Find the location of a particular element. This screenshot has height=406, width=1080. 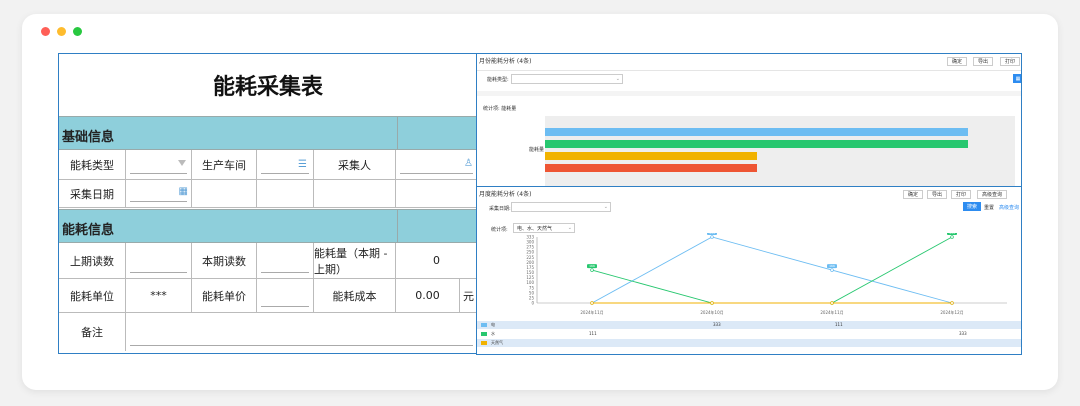

form-row-date: 采集日期 ▦ is located at coordinates (268, 194).